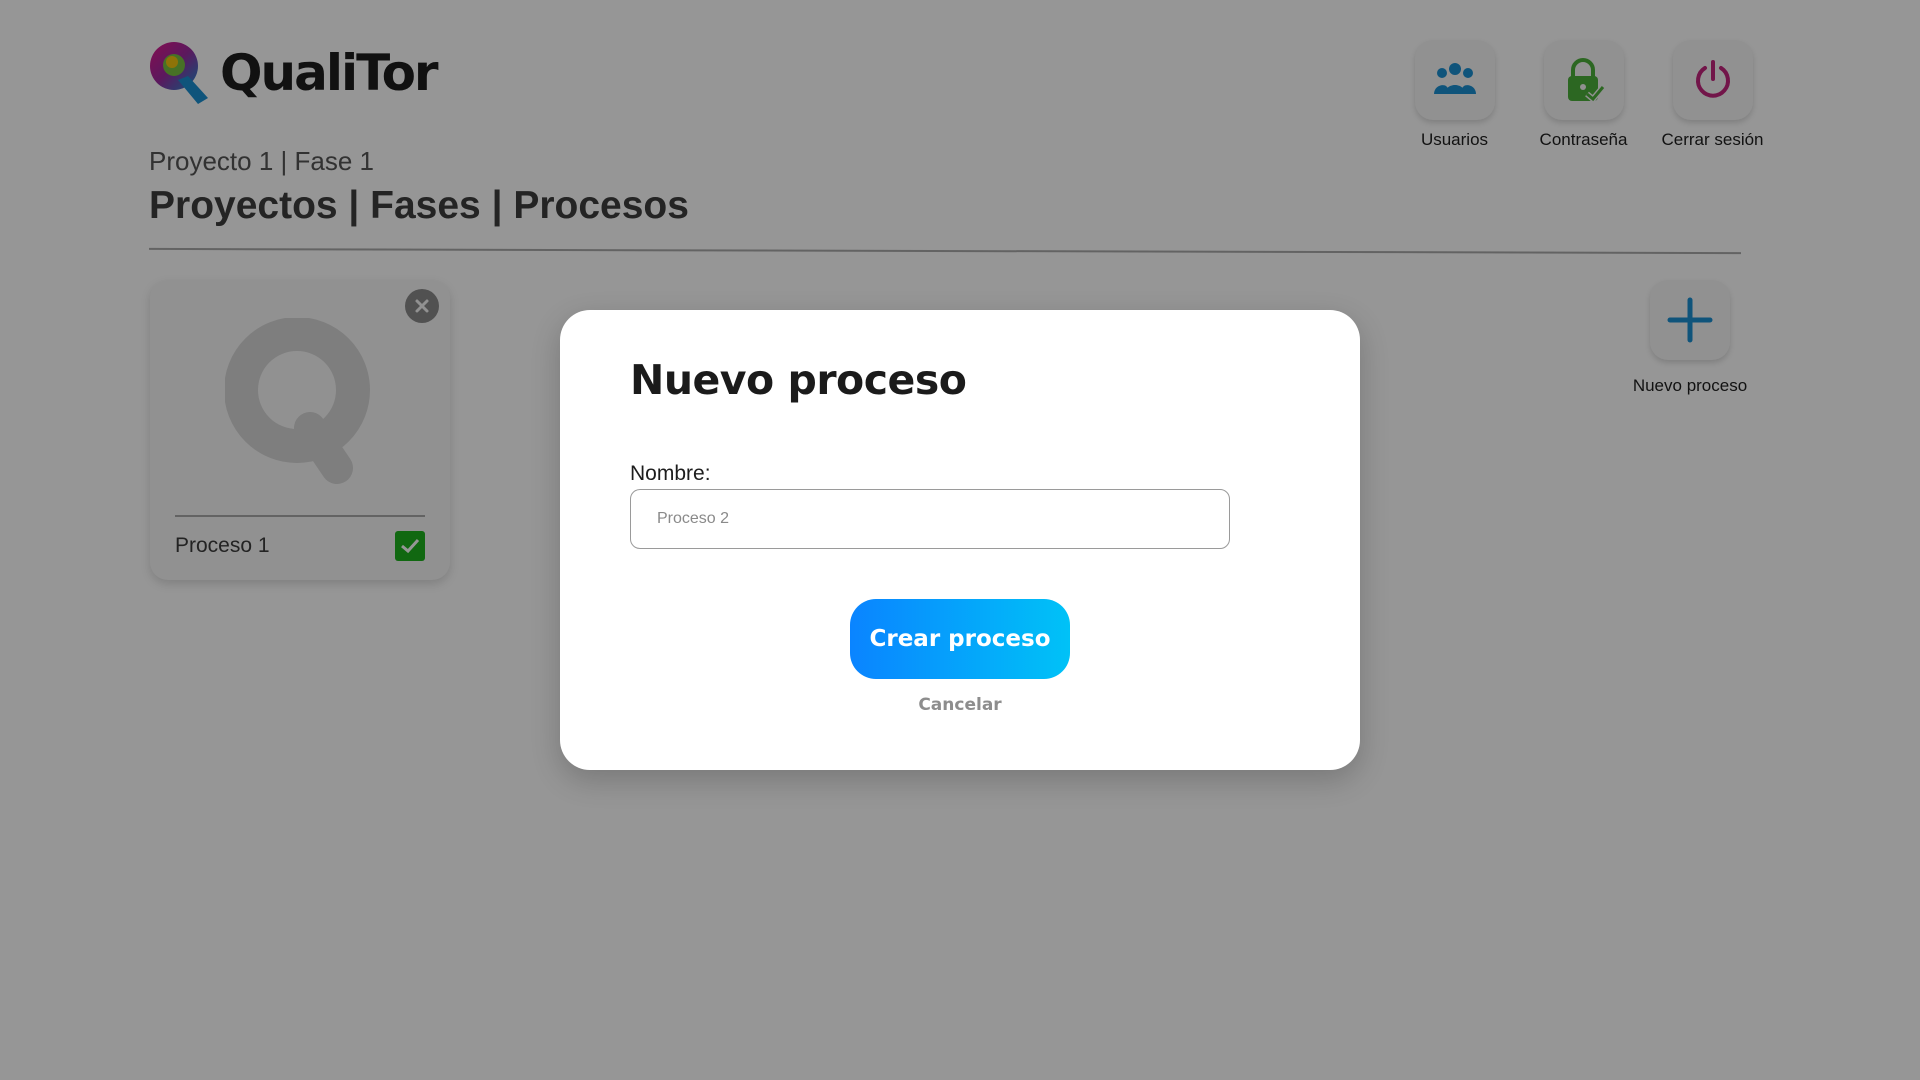  Describe the element at coordinates (930, 519) in the screenshot. I see `process-name-input` at that location.